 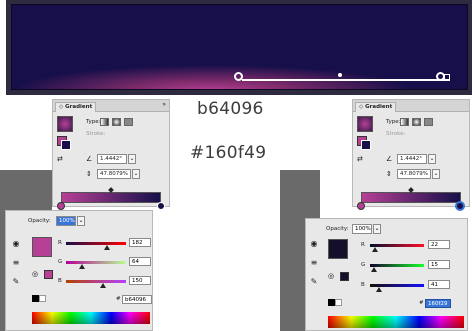 What do you see at coordinates (228, 153) in the screenshot?
I see `navy-hex-label: #160f49` at bounding box center [228, 153].